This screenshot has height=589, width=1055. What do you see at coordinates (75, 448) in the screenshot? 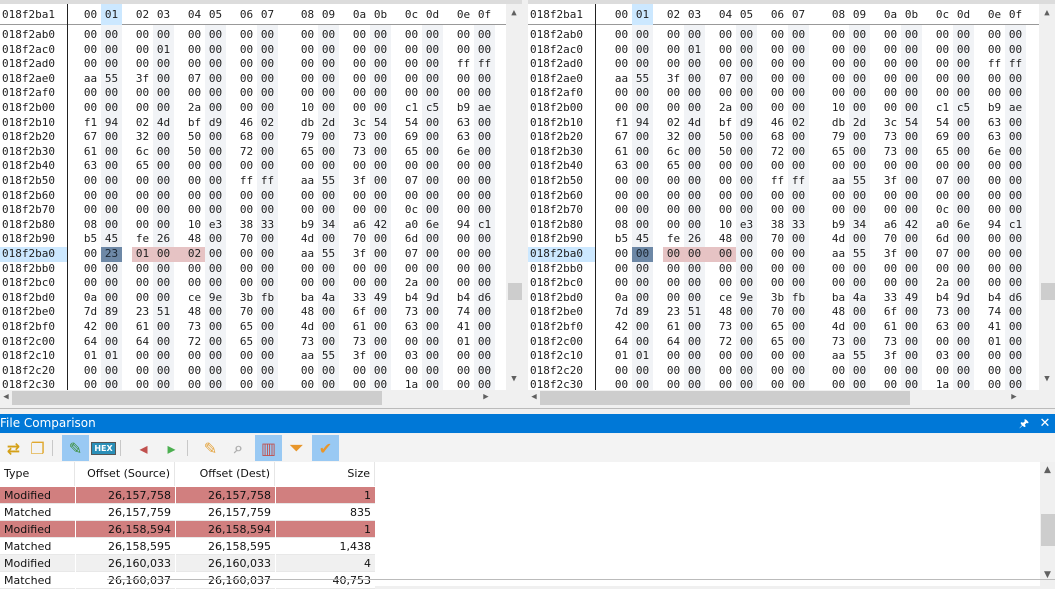
I see `highlight-button: ✎` at bounding box center [75, 448].